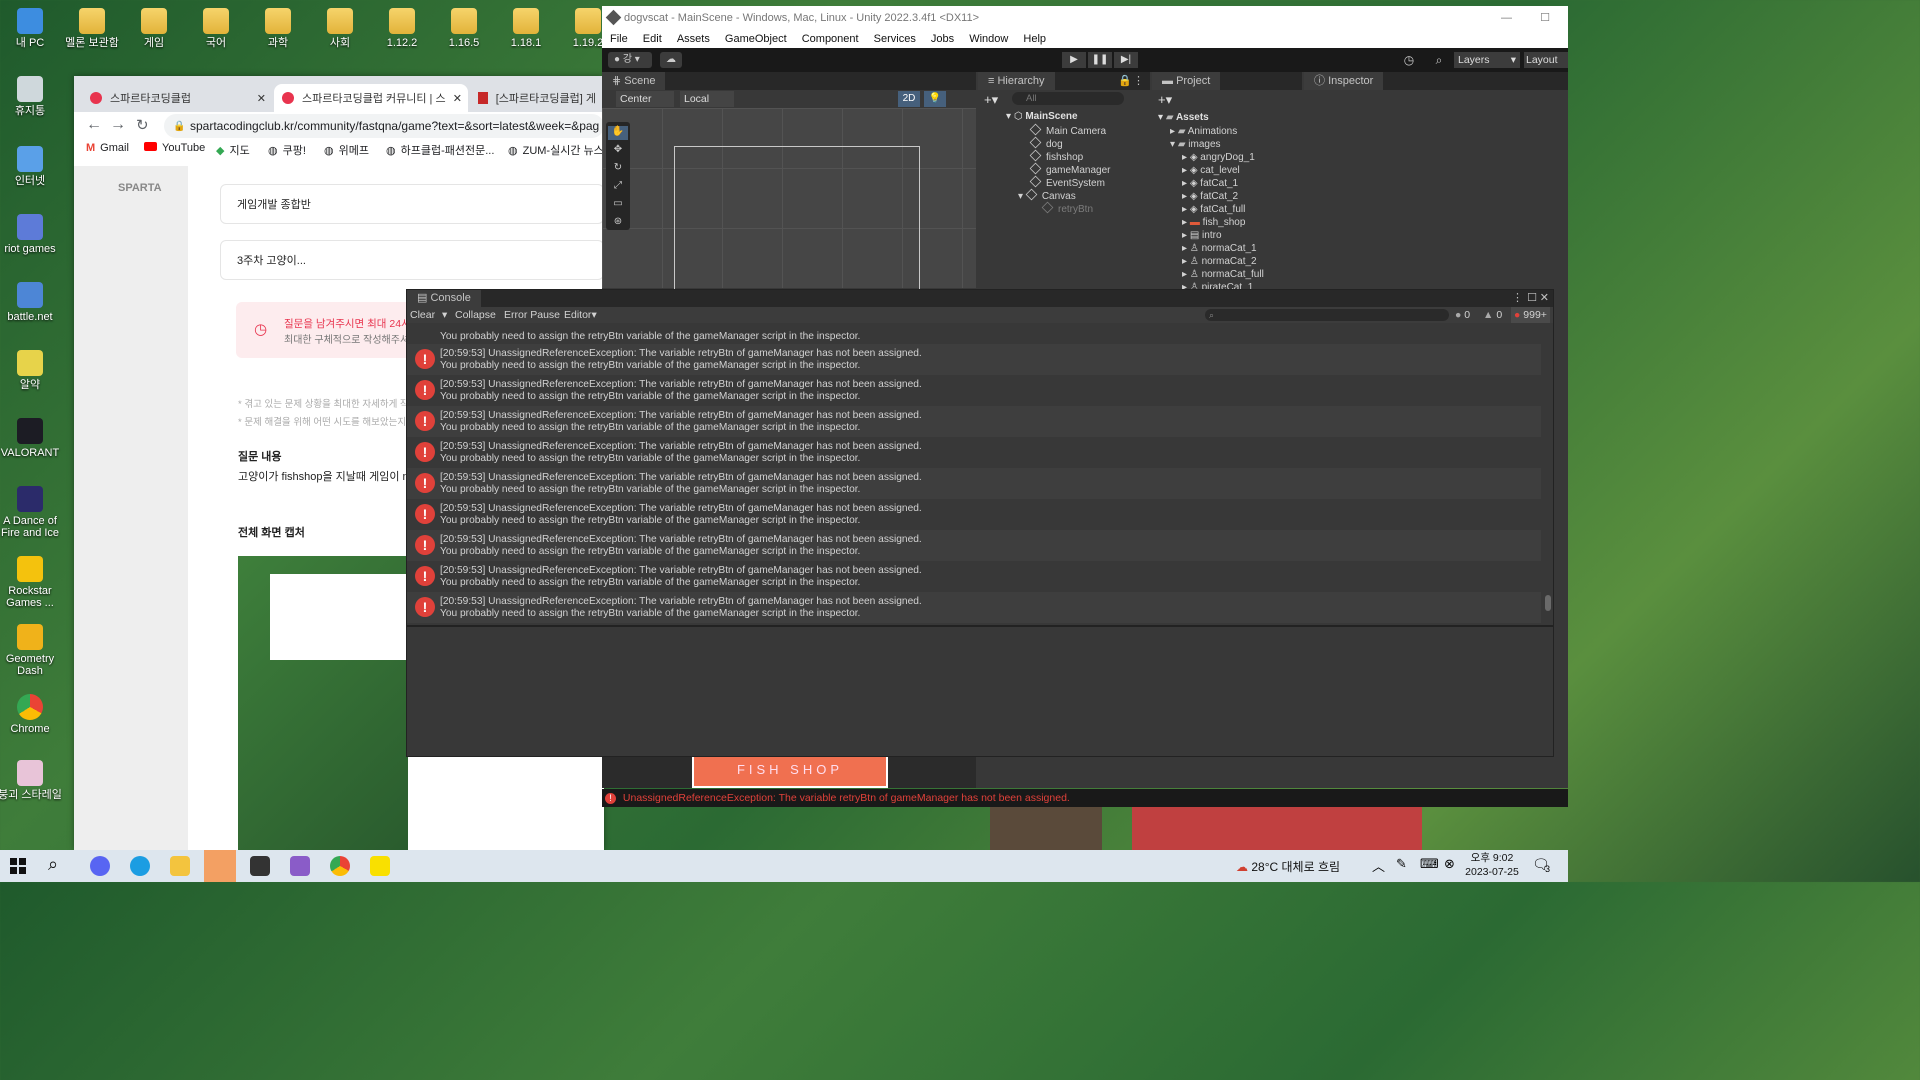 This screenshot has width=1920, height=1080. I want to click on close-icon: ✕, so click(1544, 298).